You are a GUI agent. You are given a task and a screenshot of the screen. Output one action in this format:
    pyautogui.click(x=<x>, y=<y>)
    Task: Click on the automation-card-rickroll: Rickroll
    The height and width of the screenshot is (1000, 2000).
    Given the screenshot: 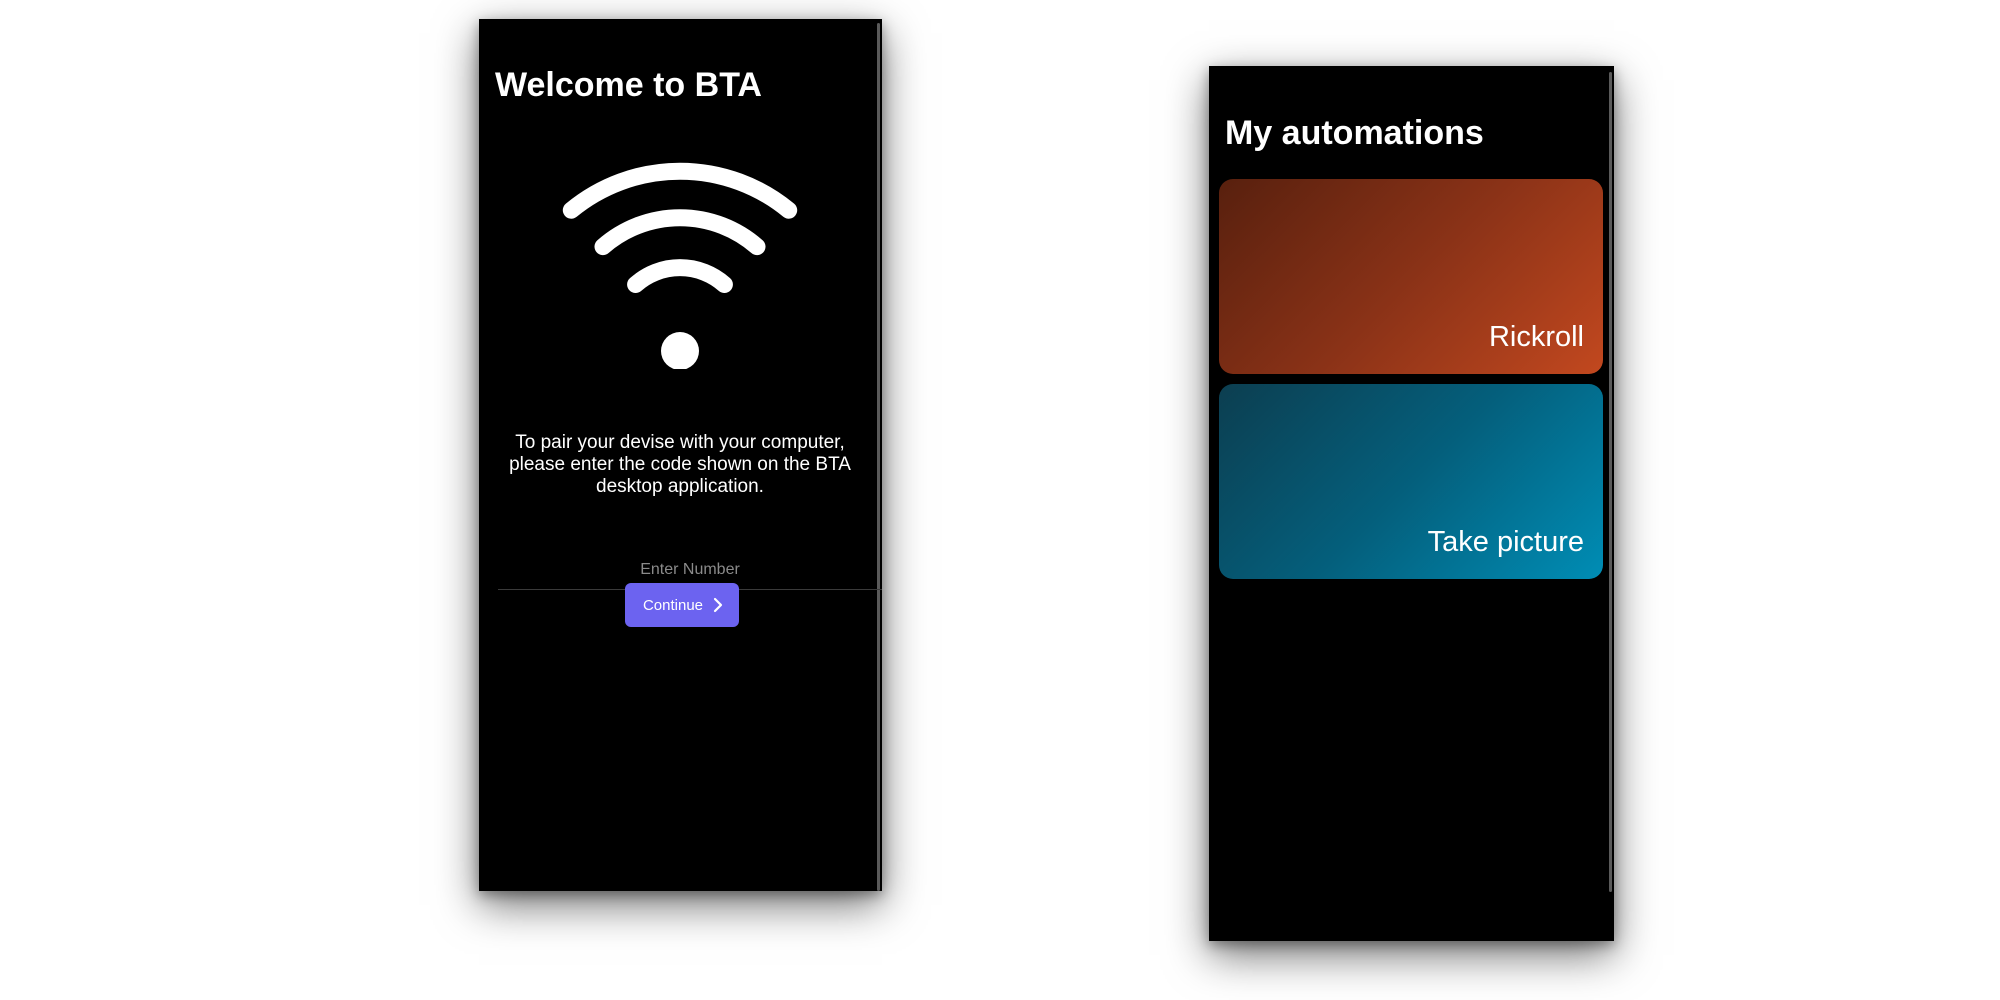 What is the action you would take?
    pyautogui.click(x=1411, y=276)
    